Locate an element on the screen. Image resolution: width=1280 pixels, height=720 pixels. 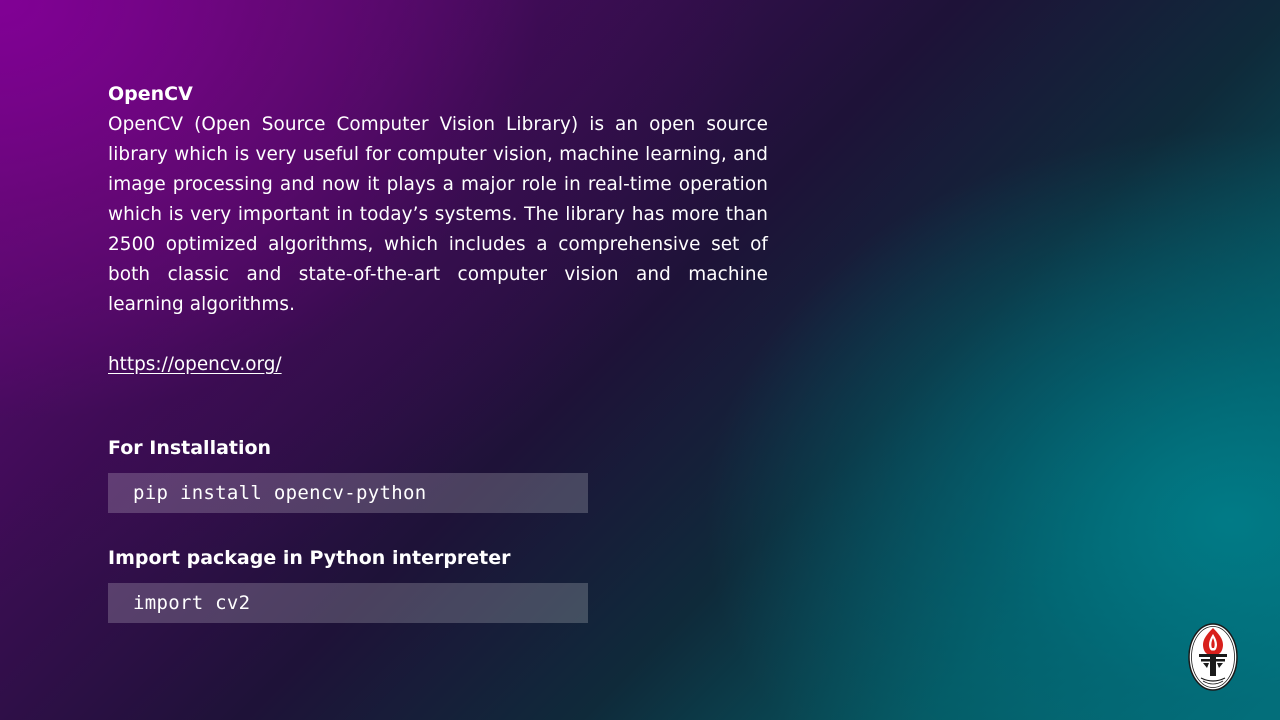
university-emblem-icon is located at coordinates (1213, 657).